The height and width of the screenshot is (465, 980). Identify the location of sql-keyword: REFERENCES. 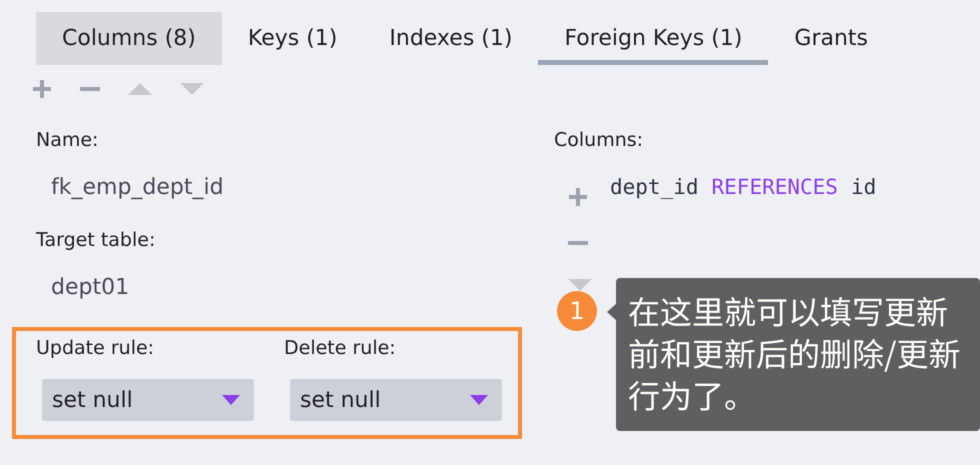
(775, 187).